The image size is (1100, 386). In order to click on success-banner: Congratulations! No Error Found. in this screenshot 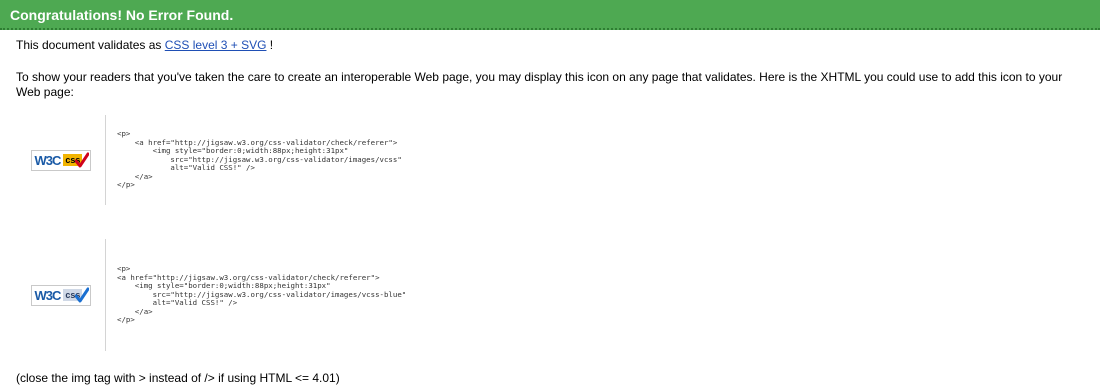, I will do `click(550, 15)`.